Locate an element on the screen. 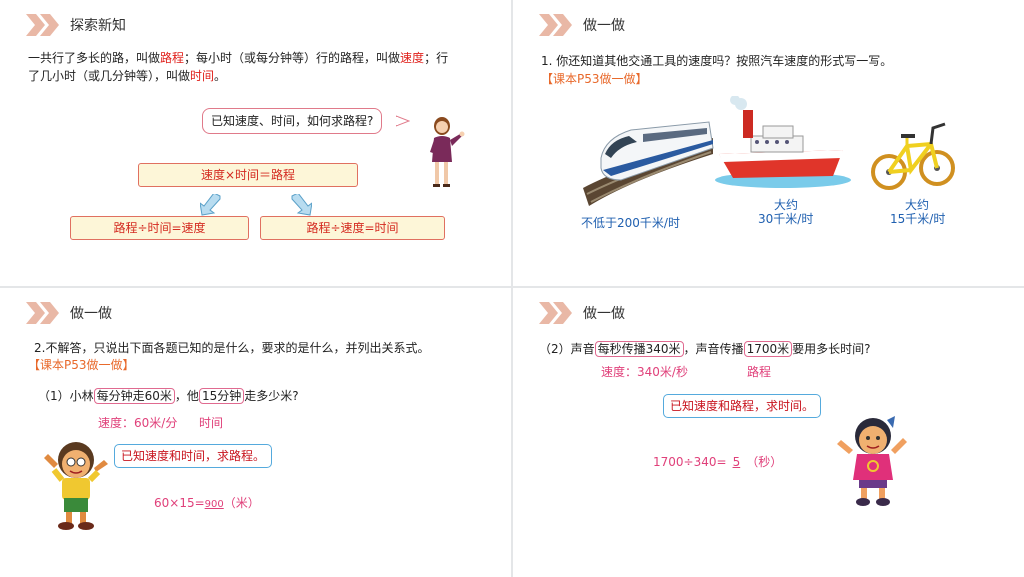 Image resolution: width=1024 pixels, height=577 pixels. speed-note: 速度：340米/秒 is located at coordinates (644, 372).